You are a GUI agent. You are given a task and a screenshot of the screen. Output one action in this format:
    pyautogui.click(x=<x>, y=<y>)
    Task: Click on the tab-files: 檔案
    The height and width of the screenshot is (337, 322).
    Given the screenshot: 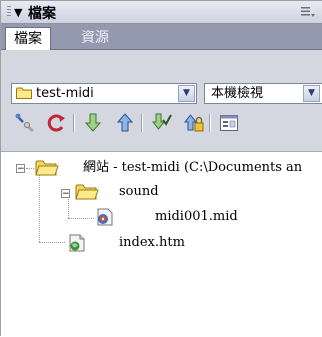 What is the action you would take?
    pyautogui.click(x=28, y=38)
    